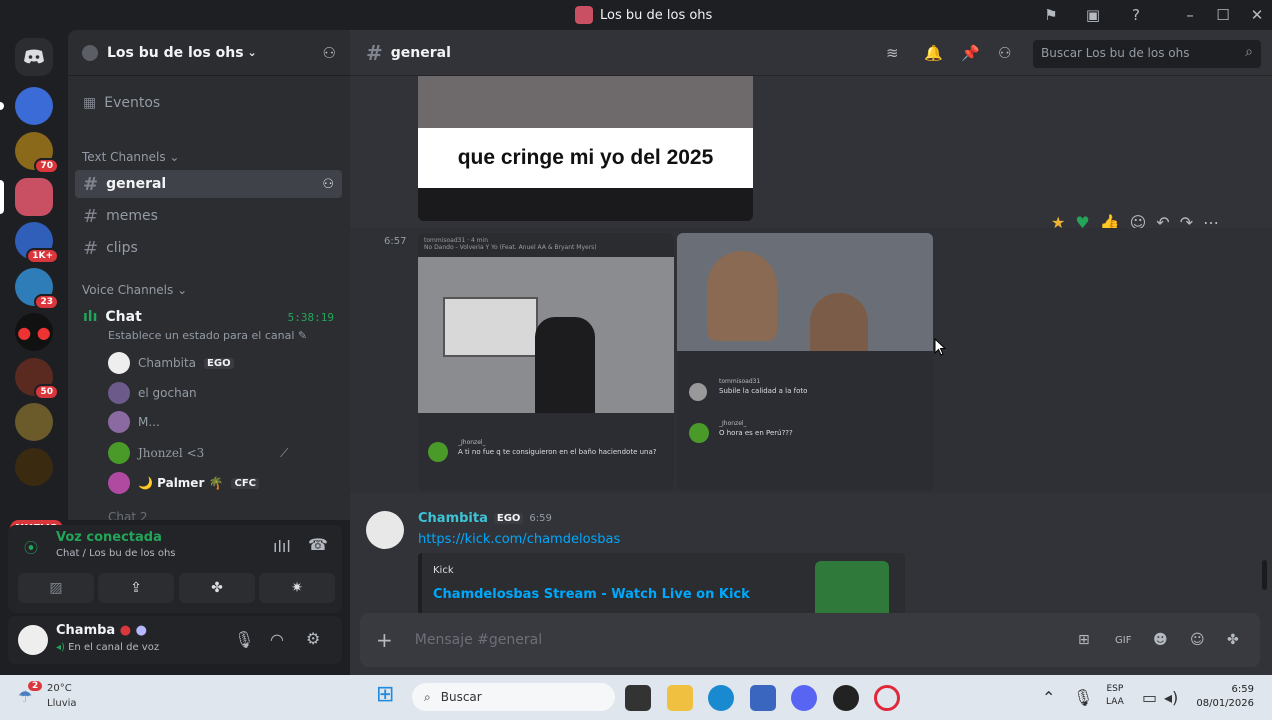 The width and height of the screenshot is (1272, 720). Describe the element at coordinates (134, 290) in the screenshot. I see `category-voice-channels: Voice Channels ⌄` at that location.